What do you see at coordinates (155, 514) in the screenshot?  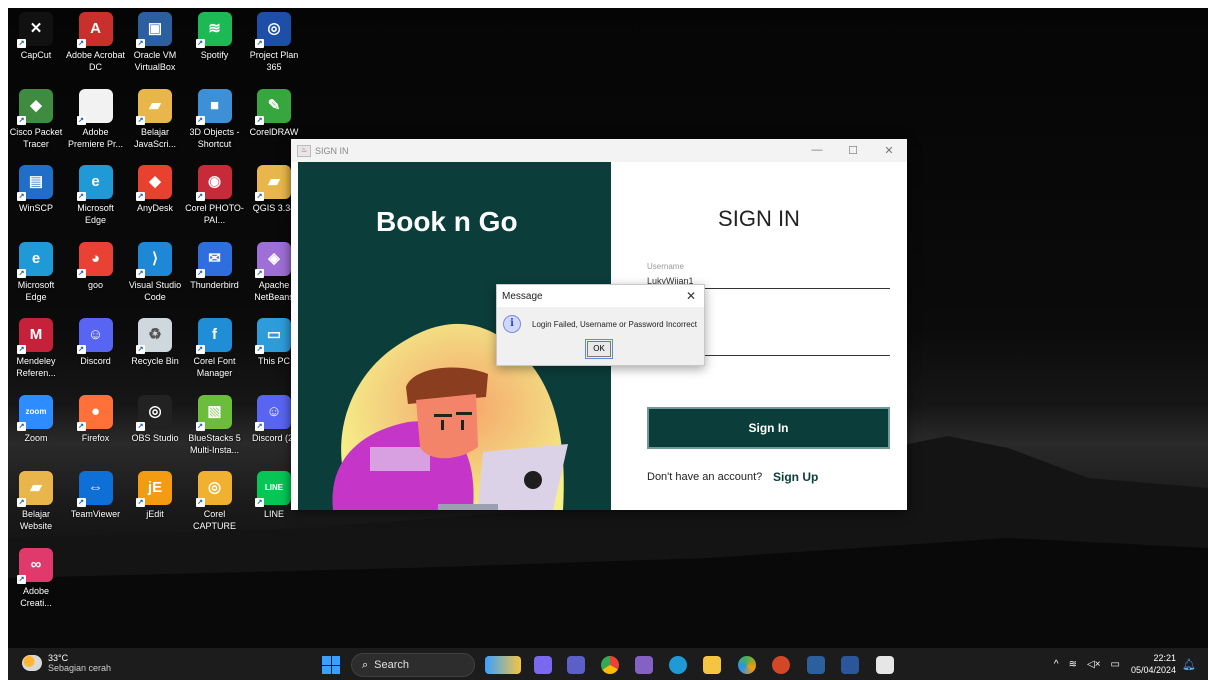 I see `desktop-icon-label: jEdit` at bounding box center [155, 514].